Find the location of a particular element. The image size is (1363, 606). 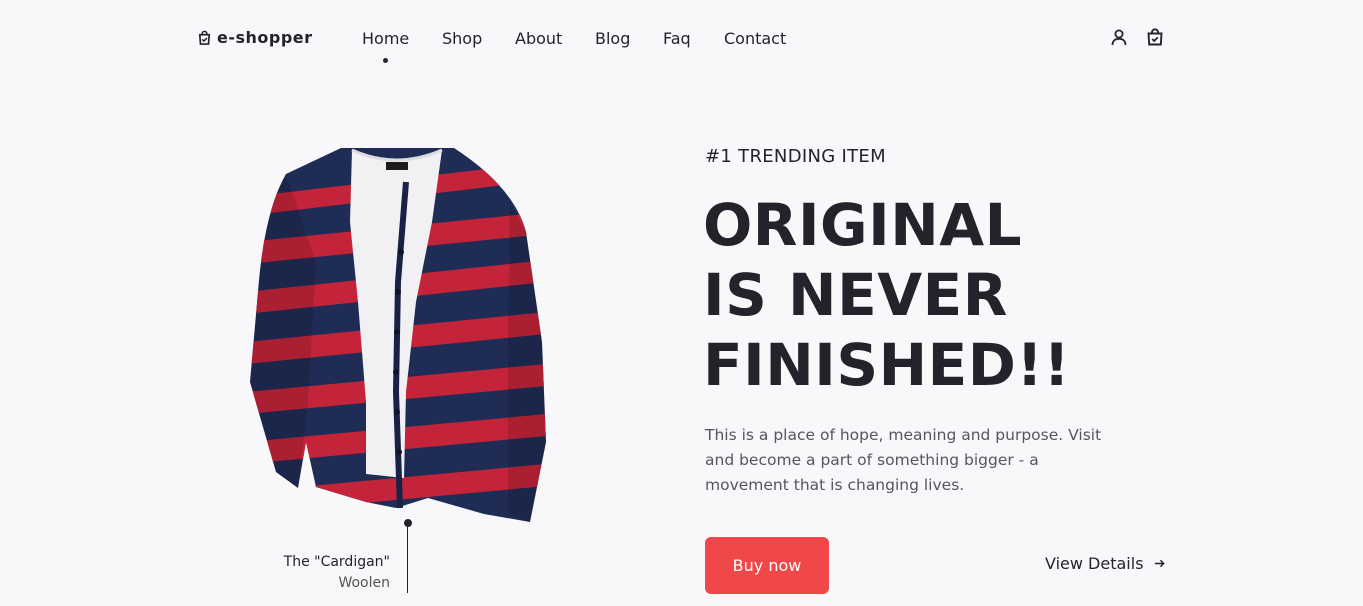

view-details-label: View Details is located at coordinates (1094, 563).